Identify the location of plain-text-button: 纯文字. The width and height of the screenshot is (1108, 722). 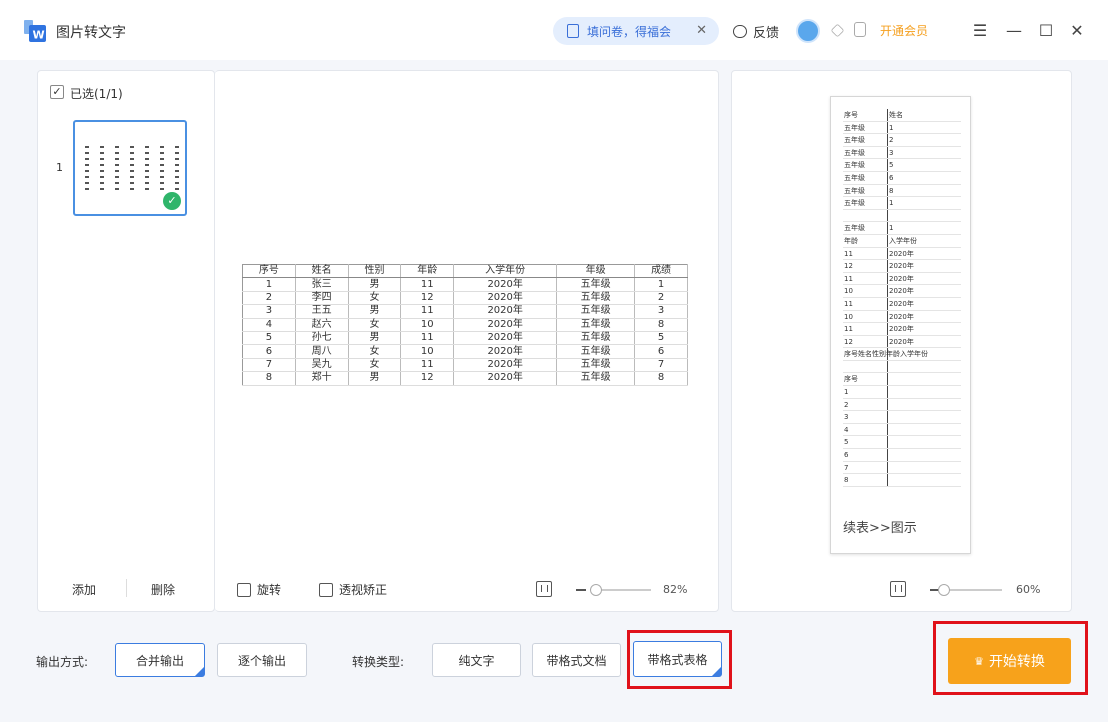
(476, 660).